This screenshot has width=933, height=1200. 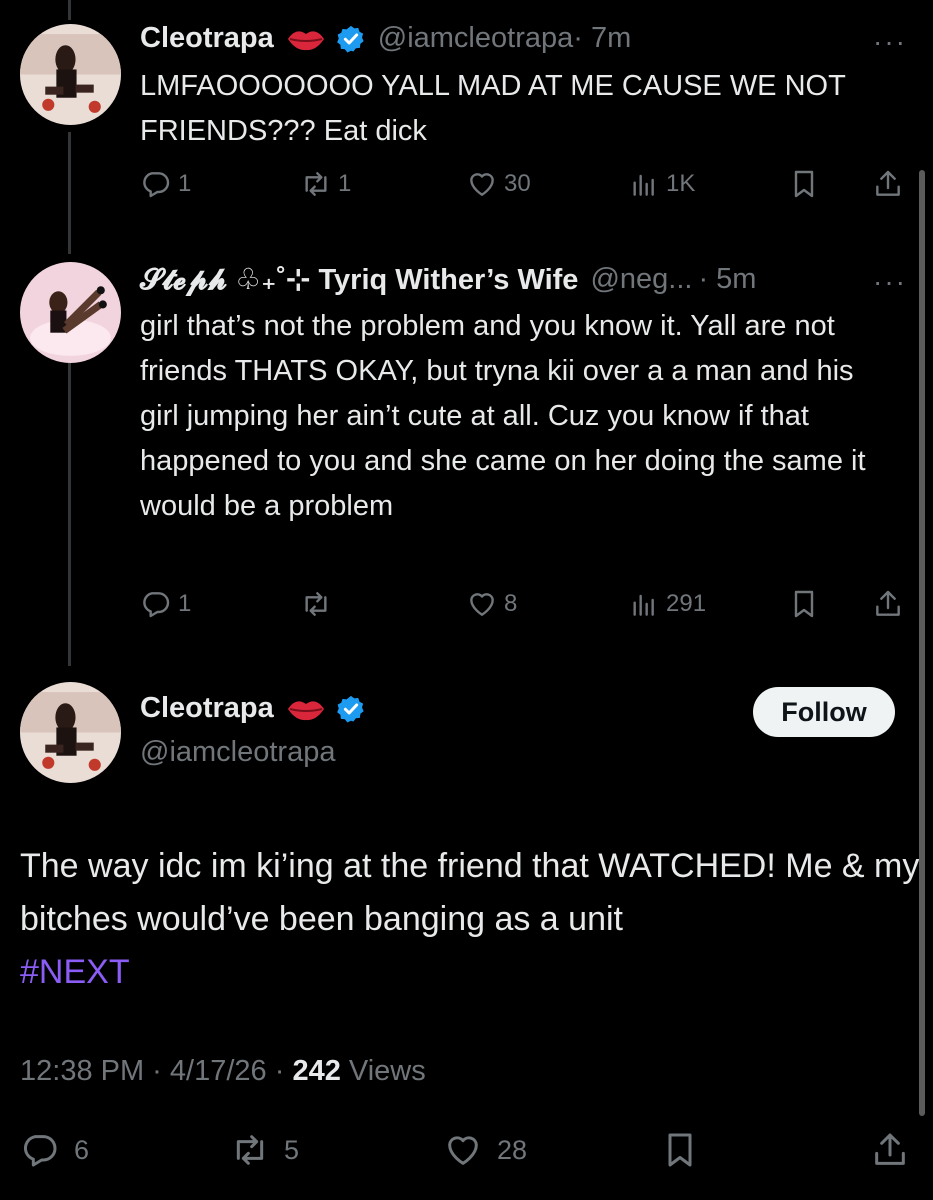 I want to click on avatar-cleotrapa, so click(x=70, y=74).